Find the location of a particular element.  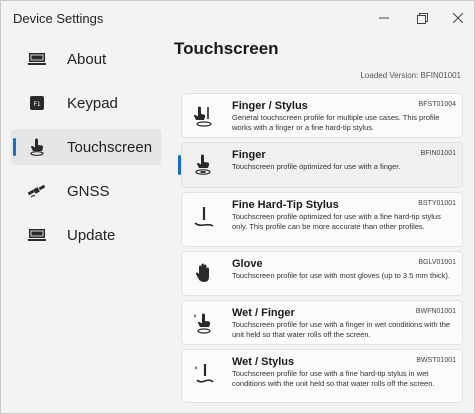

minimize-icon is located at coordinates (384, 18).